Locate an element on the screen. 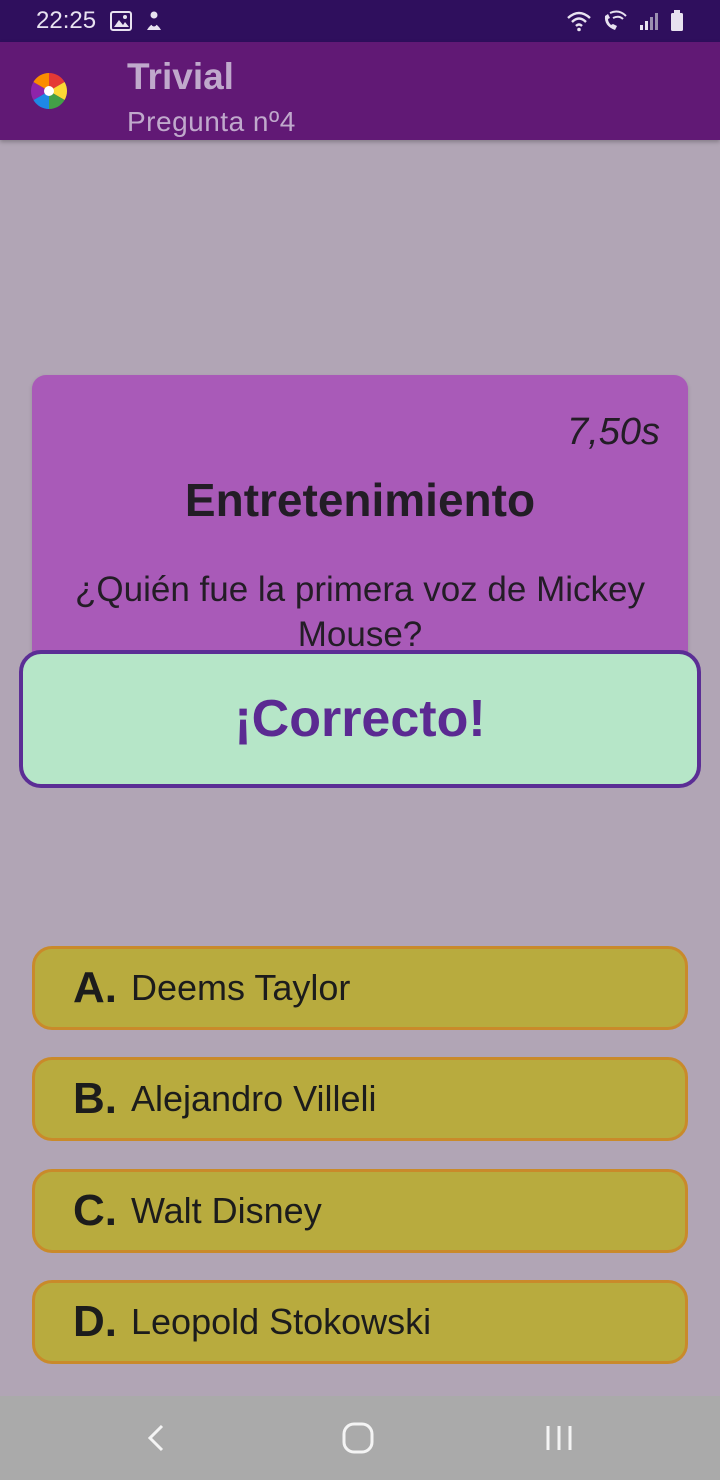 This screenshot has height=1480, width=720. back-icon is located at coordinates (158, 1438).